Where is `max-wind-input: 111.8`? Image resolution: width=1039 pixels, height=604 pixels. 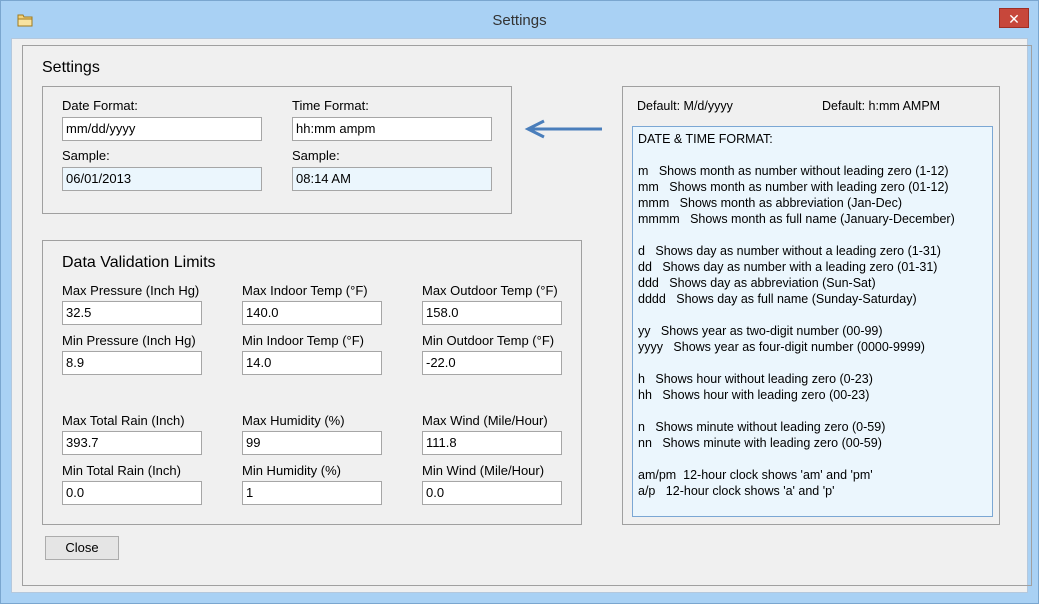 max-wind-input: 111.8 is located at coordinates (492, 443).